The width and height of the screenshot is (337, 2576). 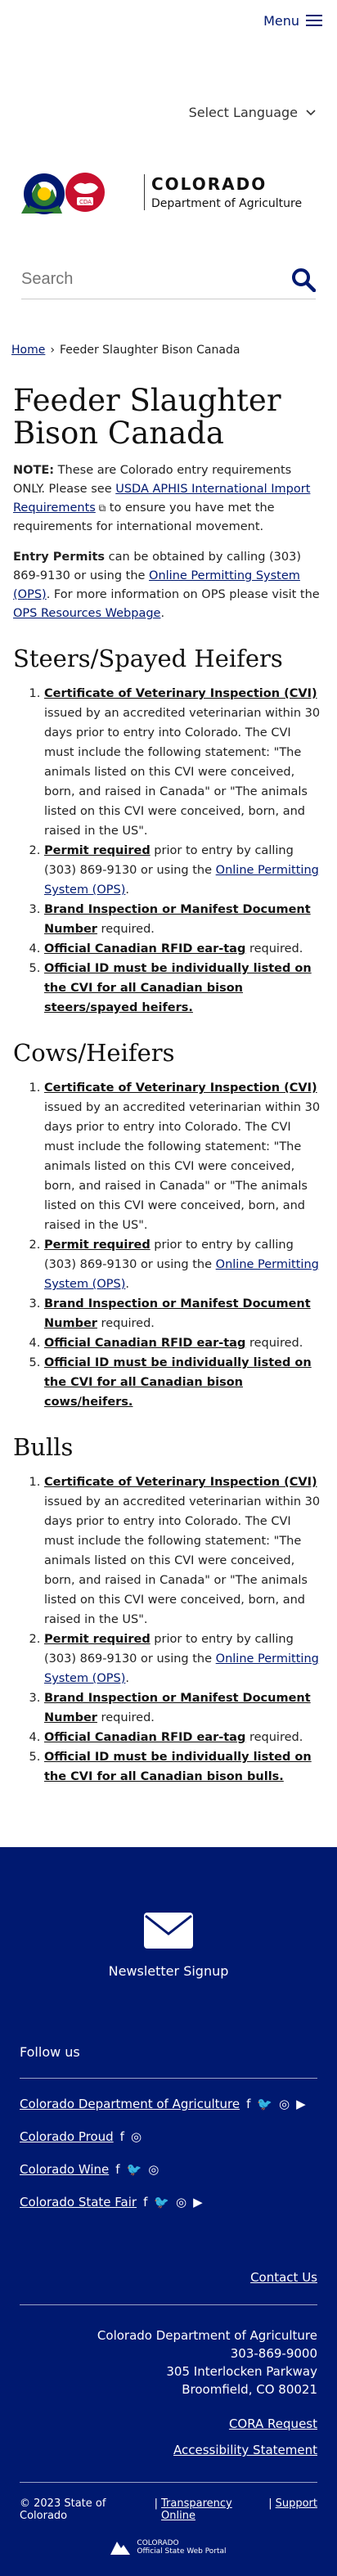 I want to click on svg-text: CDA, so click(x=85, y=202).